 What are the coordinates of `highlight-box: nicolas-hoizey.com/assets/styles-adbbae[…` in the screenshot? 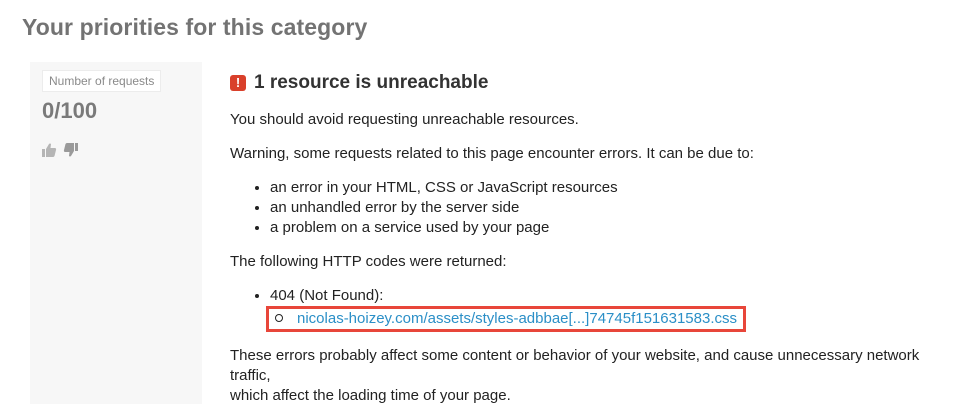 It's located at (506, 319).